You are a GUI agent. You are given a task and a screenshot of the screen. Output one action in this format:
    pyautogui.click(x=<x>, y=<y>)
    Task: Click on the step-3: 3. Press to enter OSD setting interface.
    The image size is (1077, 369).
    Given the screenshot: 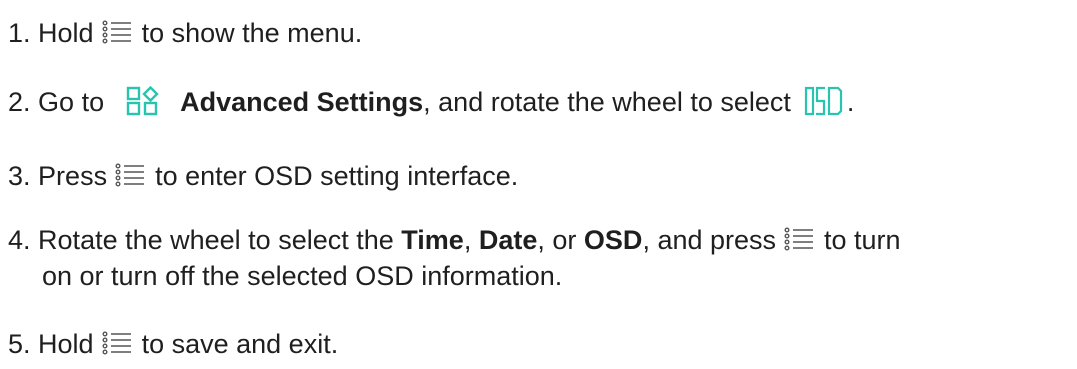 What is the action you would take?
    pyautogui.click(x=263, y=176)
    